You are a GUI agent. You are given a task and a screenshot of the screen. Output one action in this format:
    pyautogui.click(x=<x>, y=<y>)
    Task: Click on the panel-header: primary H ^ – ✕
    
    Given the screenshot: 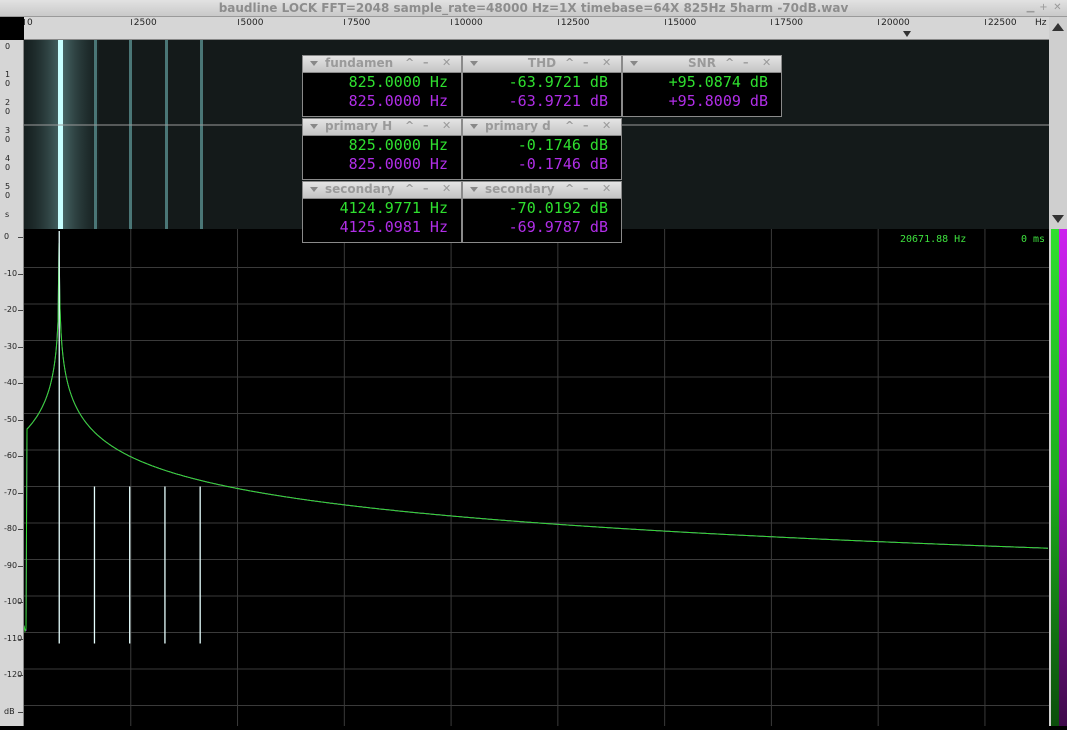 What is the action you would take?
    pyautogui.click(x=382, y=127)
    